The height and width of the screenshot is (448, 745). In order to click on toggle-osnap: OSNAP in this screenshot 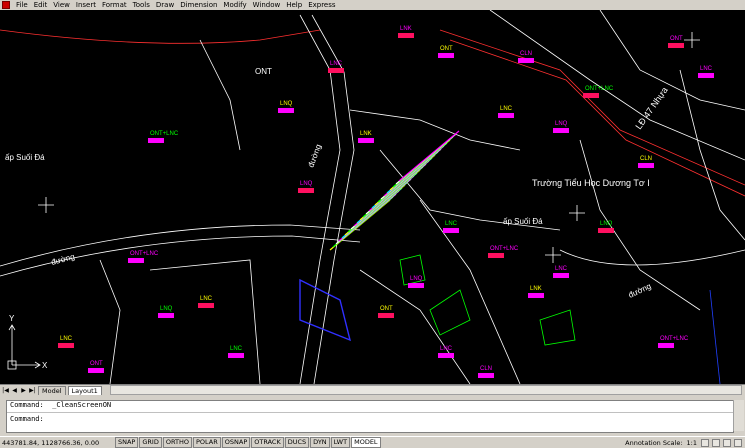, I will do `click(236, 442)`.